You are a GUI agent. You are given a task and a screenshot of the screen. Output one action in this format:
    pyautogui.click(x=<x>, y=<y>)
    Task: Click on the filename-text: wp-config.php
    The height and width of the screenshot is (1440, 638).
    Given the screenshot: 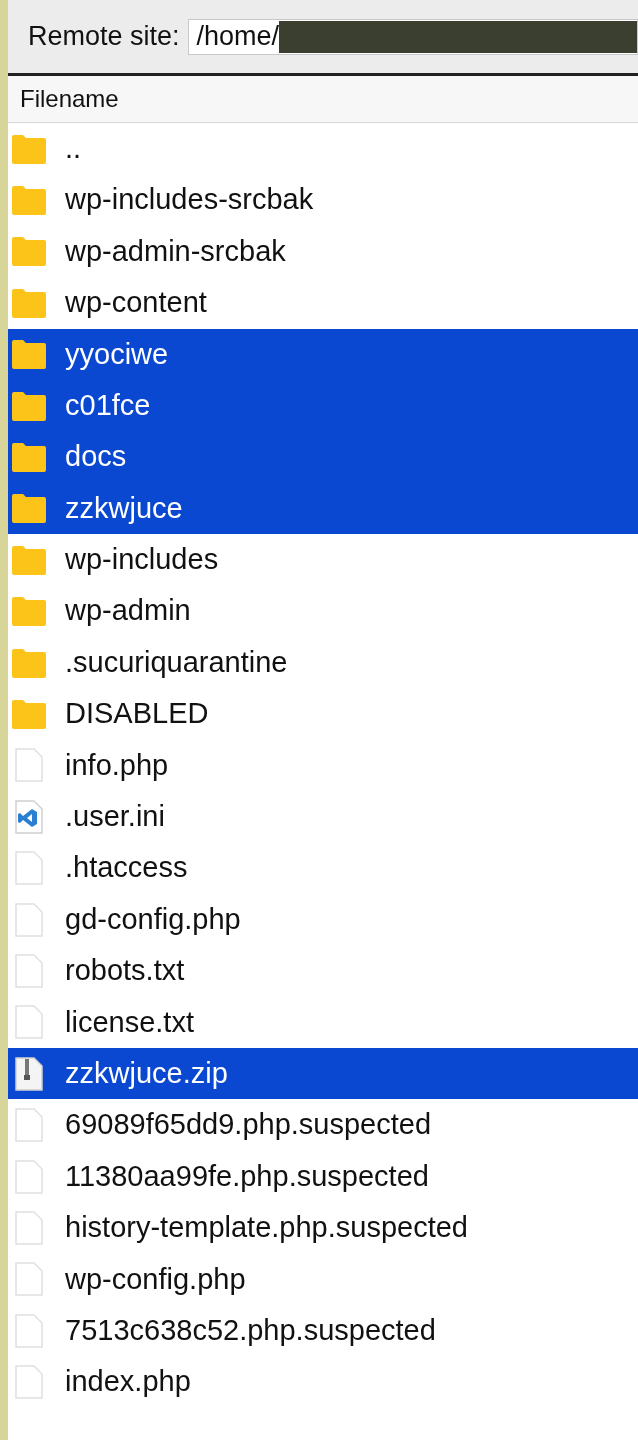 What is the action you would take?
    pyautogui.click(x=155, y=1279)
    